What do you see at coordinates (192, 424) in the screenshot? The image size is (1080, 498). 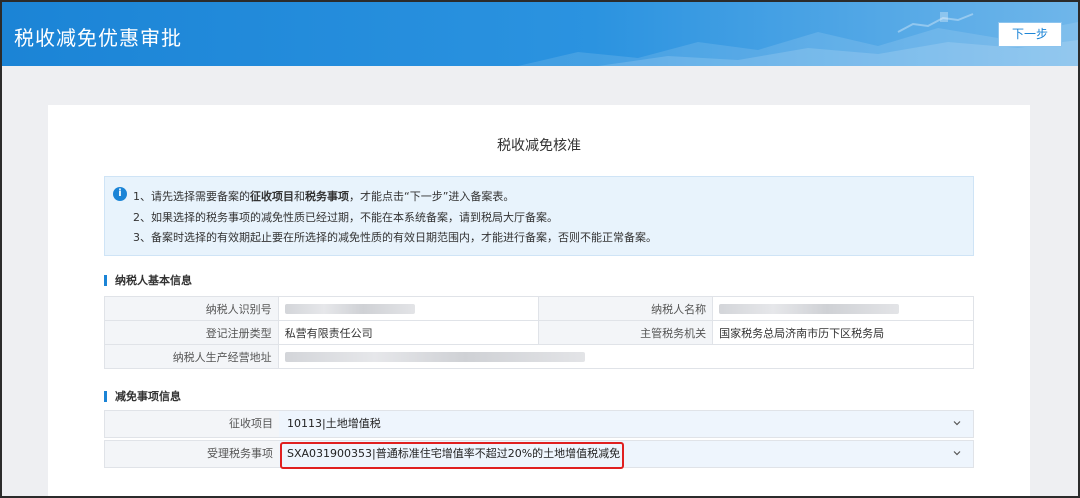 I see `levy-item-label: 征收项目` at bounding box center [192, 424].